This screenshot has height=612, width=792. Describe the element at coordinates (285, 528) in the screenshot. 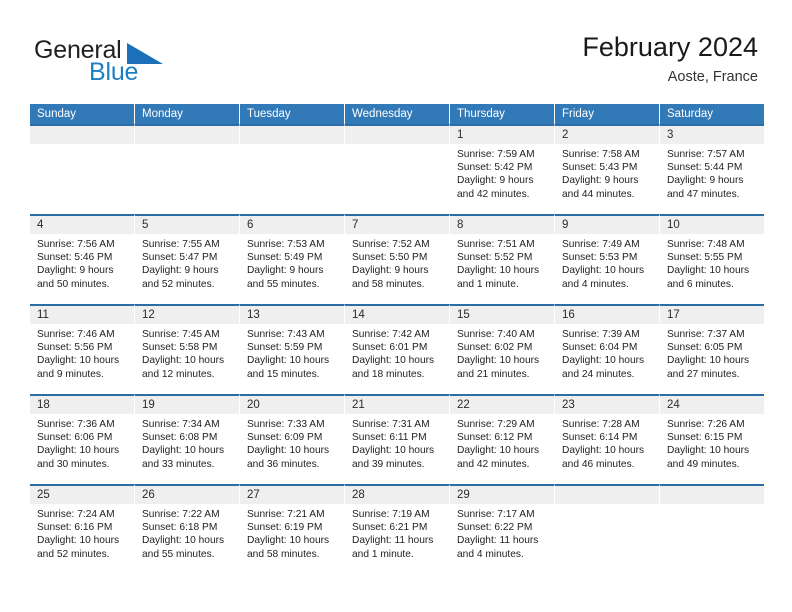

I see `day-detail-line: Sunset: 6:19 PM` at that location.